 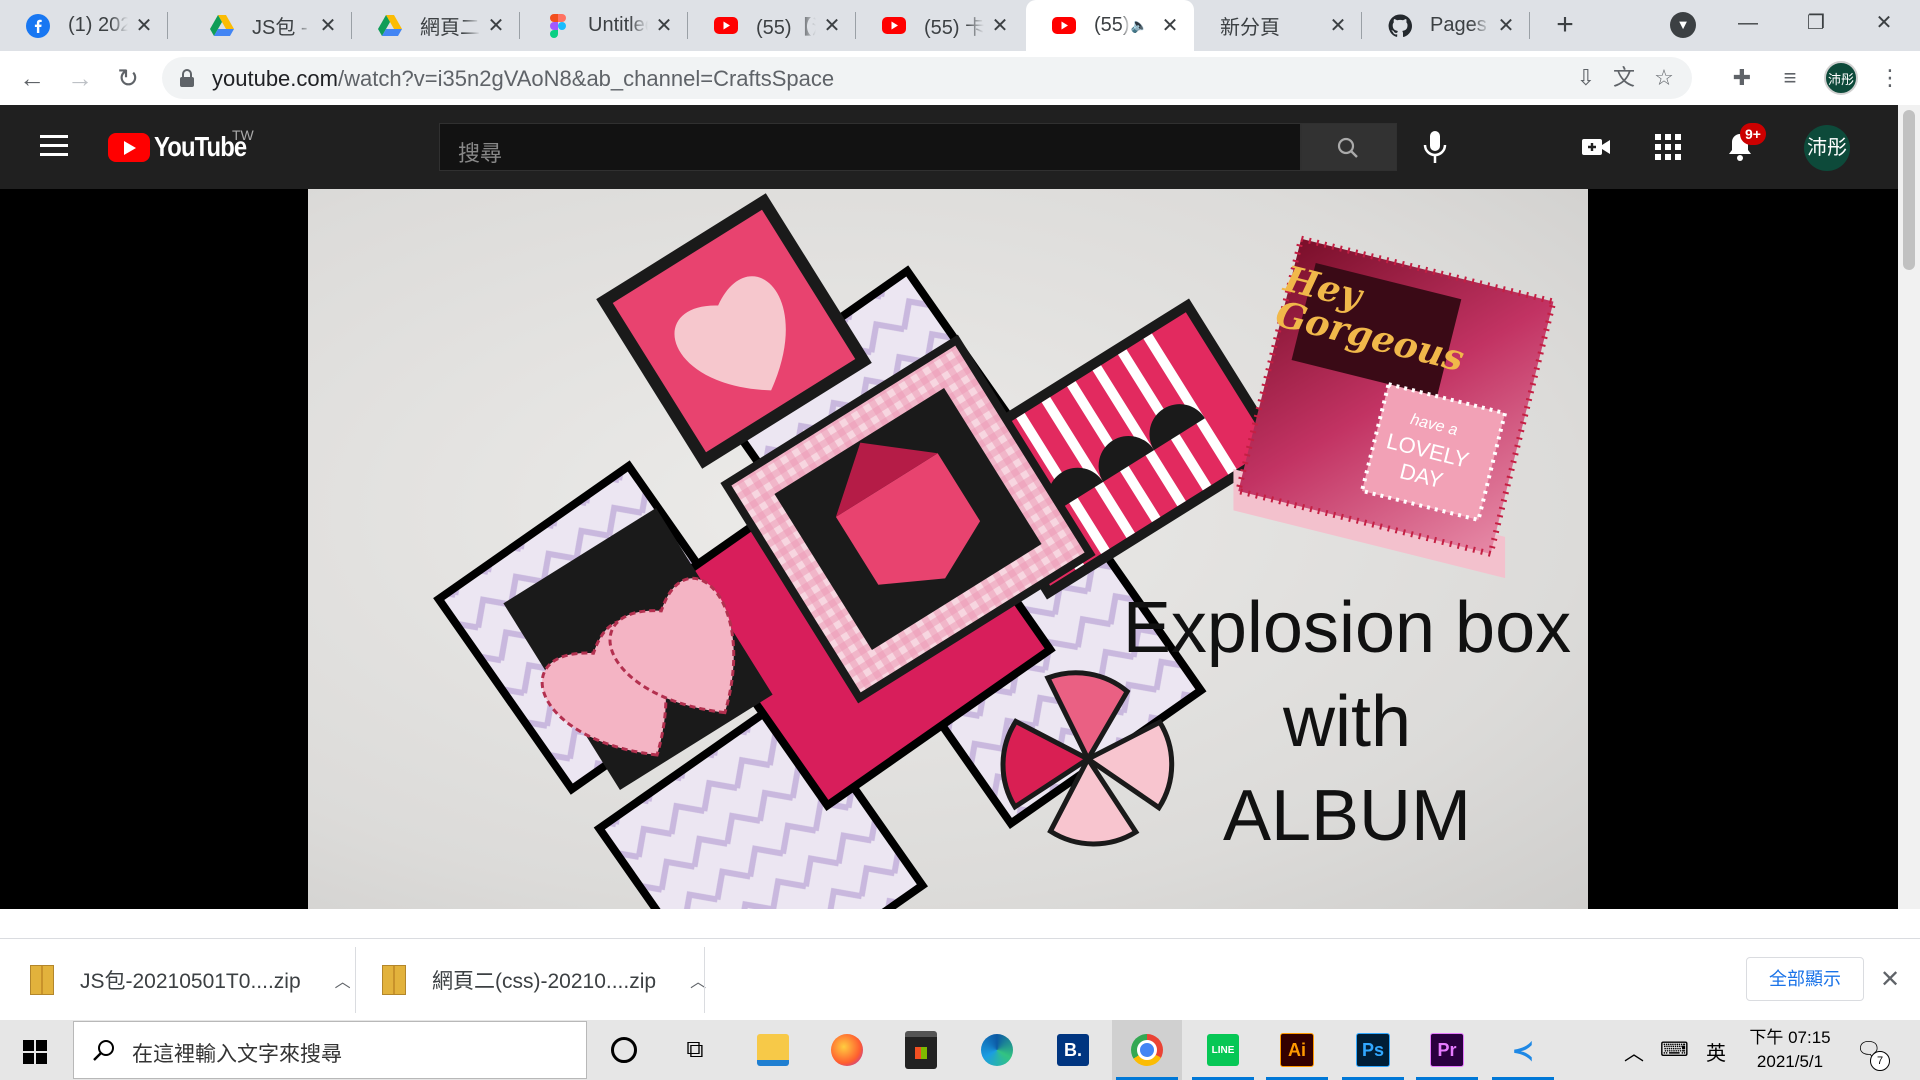 What do you see at coordinates (1586, 78) in the screenshot?
I see `install-app-icon: ⇩` at bounding box center [1586, 78].